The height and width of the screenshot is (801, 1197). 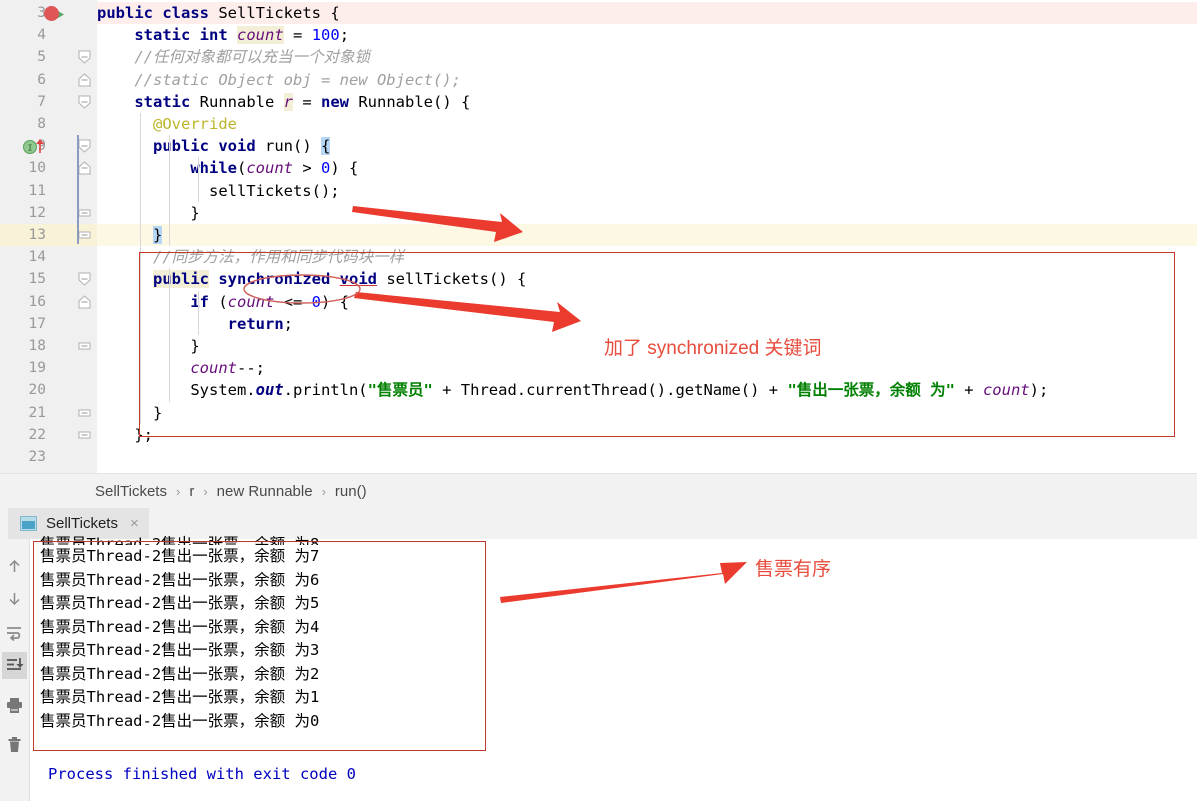 I want to click on code-line: public void run() {, so click(x=214, y=146).